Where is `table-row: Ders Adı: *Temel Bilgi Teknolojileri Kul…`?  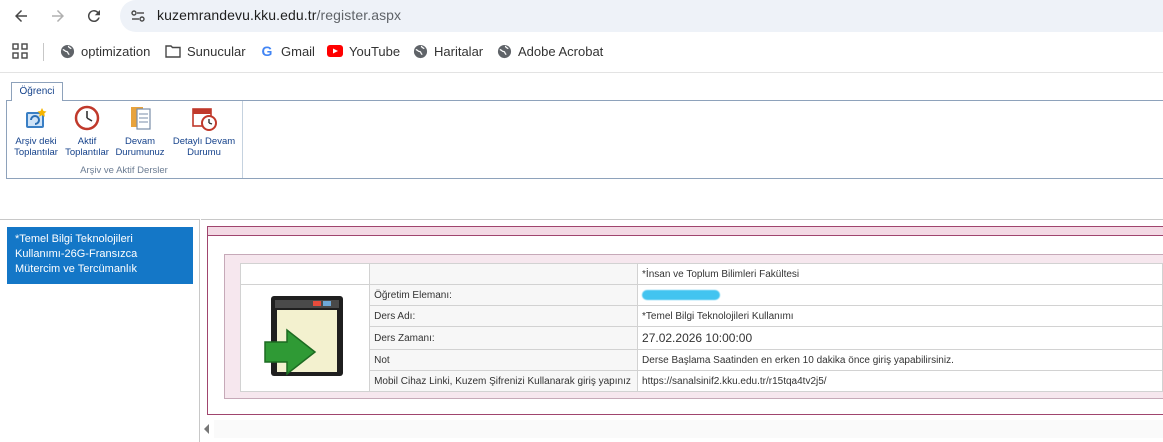 table-row: Ders Adı: *Temel Bilgi Teknolojileri Kul… is located at coordinates (702, 316).